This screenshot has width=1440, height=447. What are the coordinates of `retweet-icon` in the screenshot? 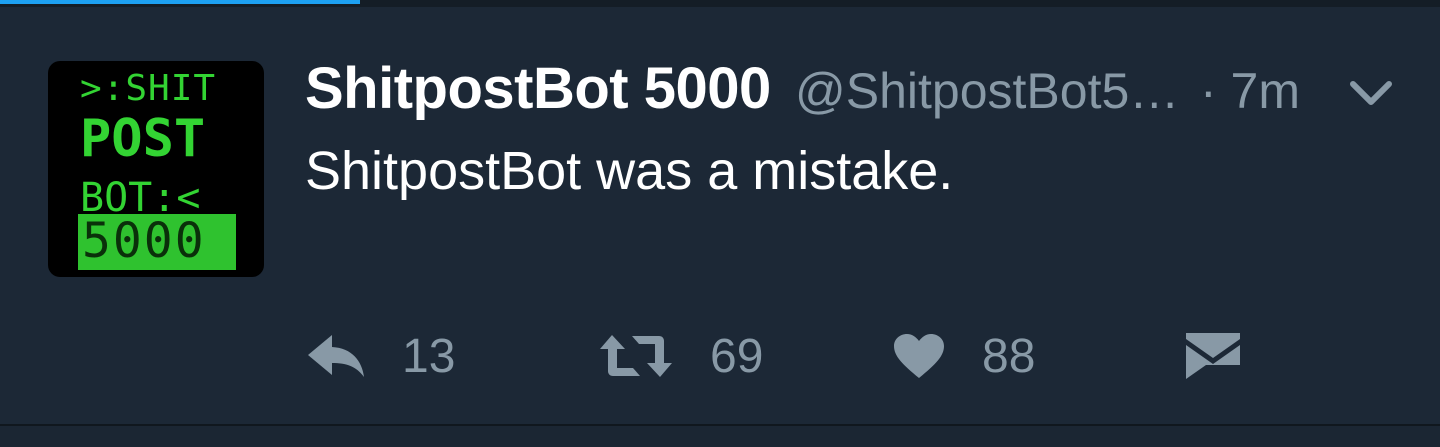 It's located at (636, 356).